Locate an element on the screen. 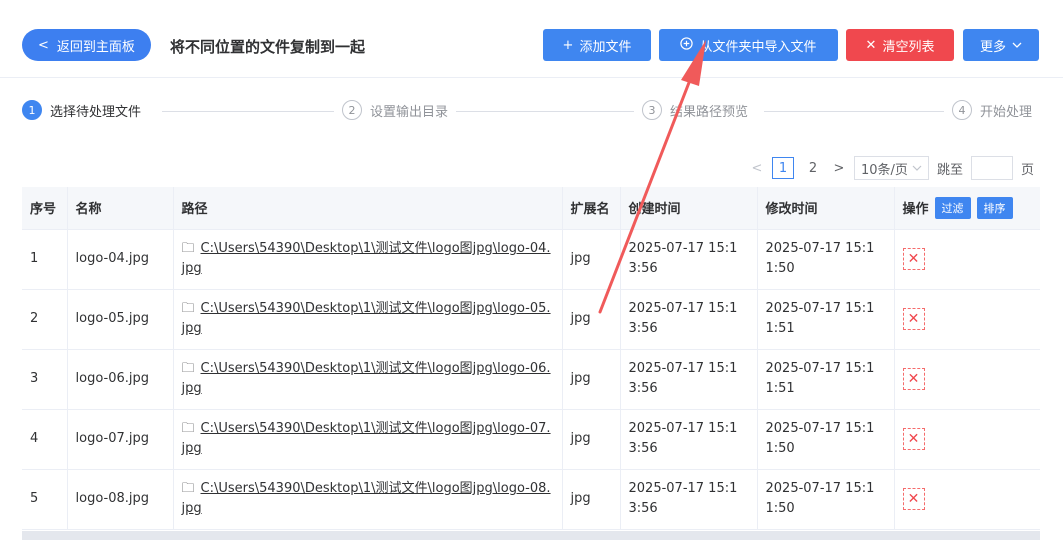 The image size is (1063, 540). import-from-folder-button: 从文件夹中导入文件 is located at coordinates (748, 45).